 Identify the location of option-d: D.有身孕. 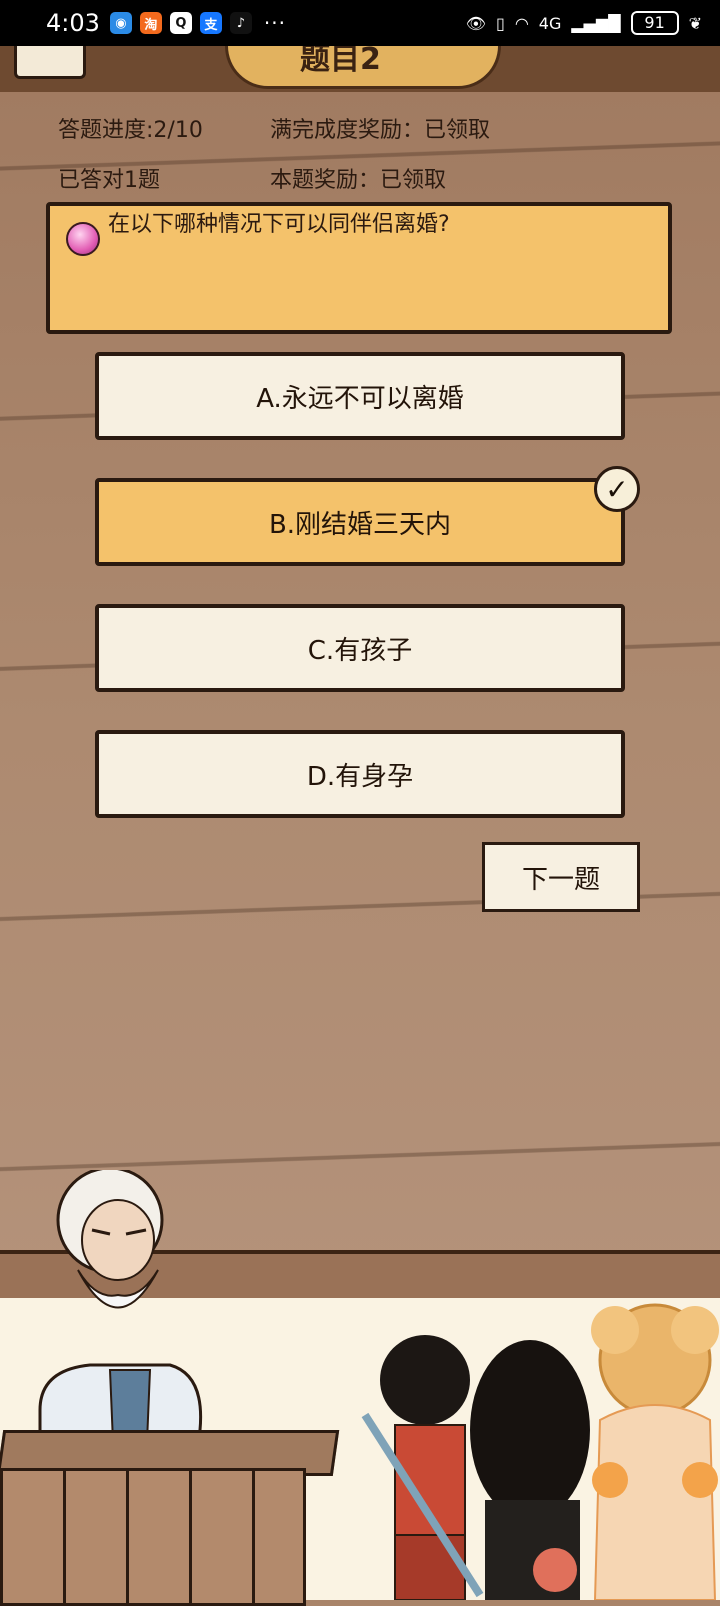
(360, 774).